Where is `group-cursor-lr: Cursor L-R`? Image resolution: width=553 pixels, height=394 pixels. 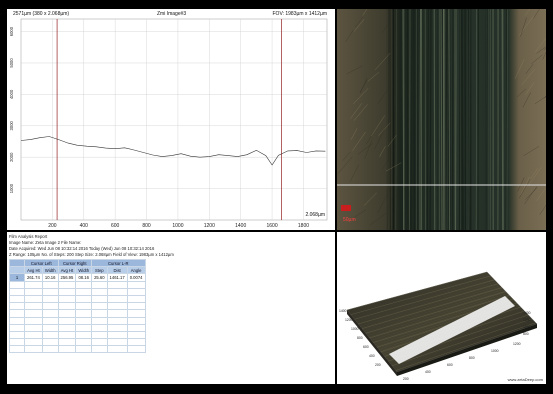 group-cursor-lr: Cursor L-R is located at coordinates (118, 263).